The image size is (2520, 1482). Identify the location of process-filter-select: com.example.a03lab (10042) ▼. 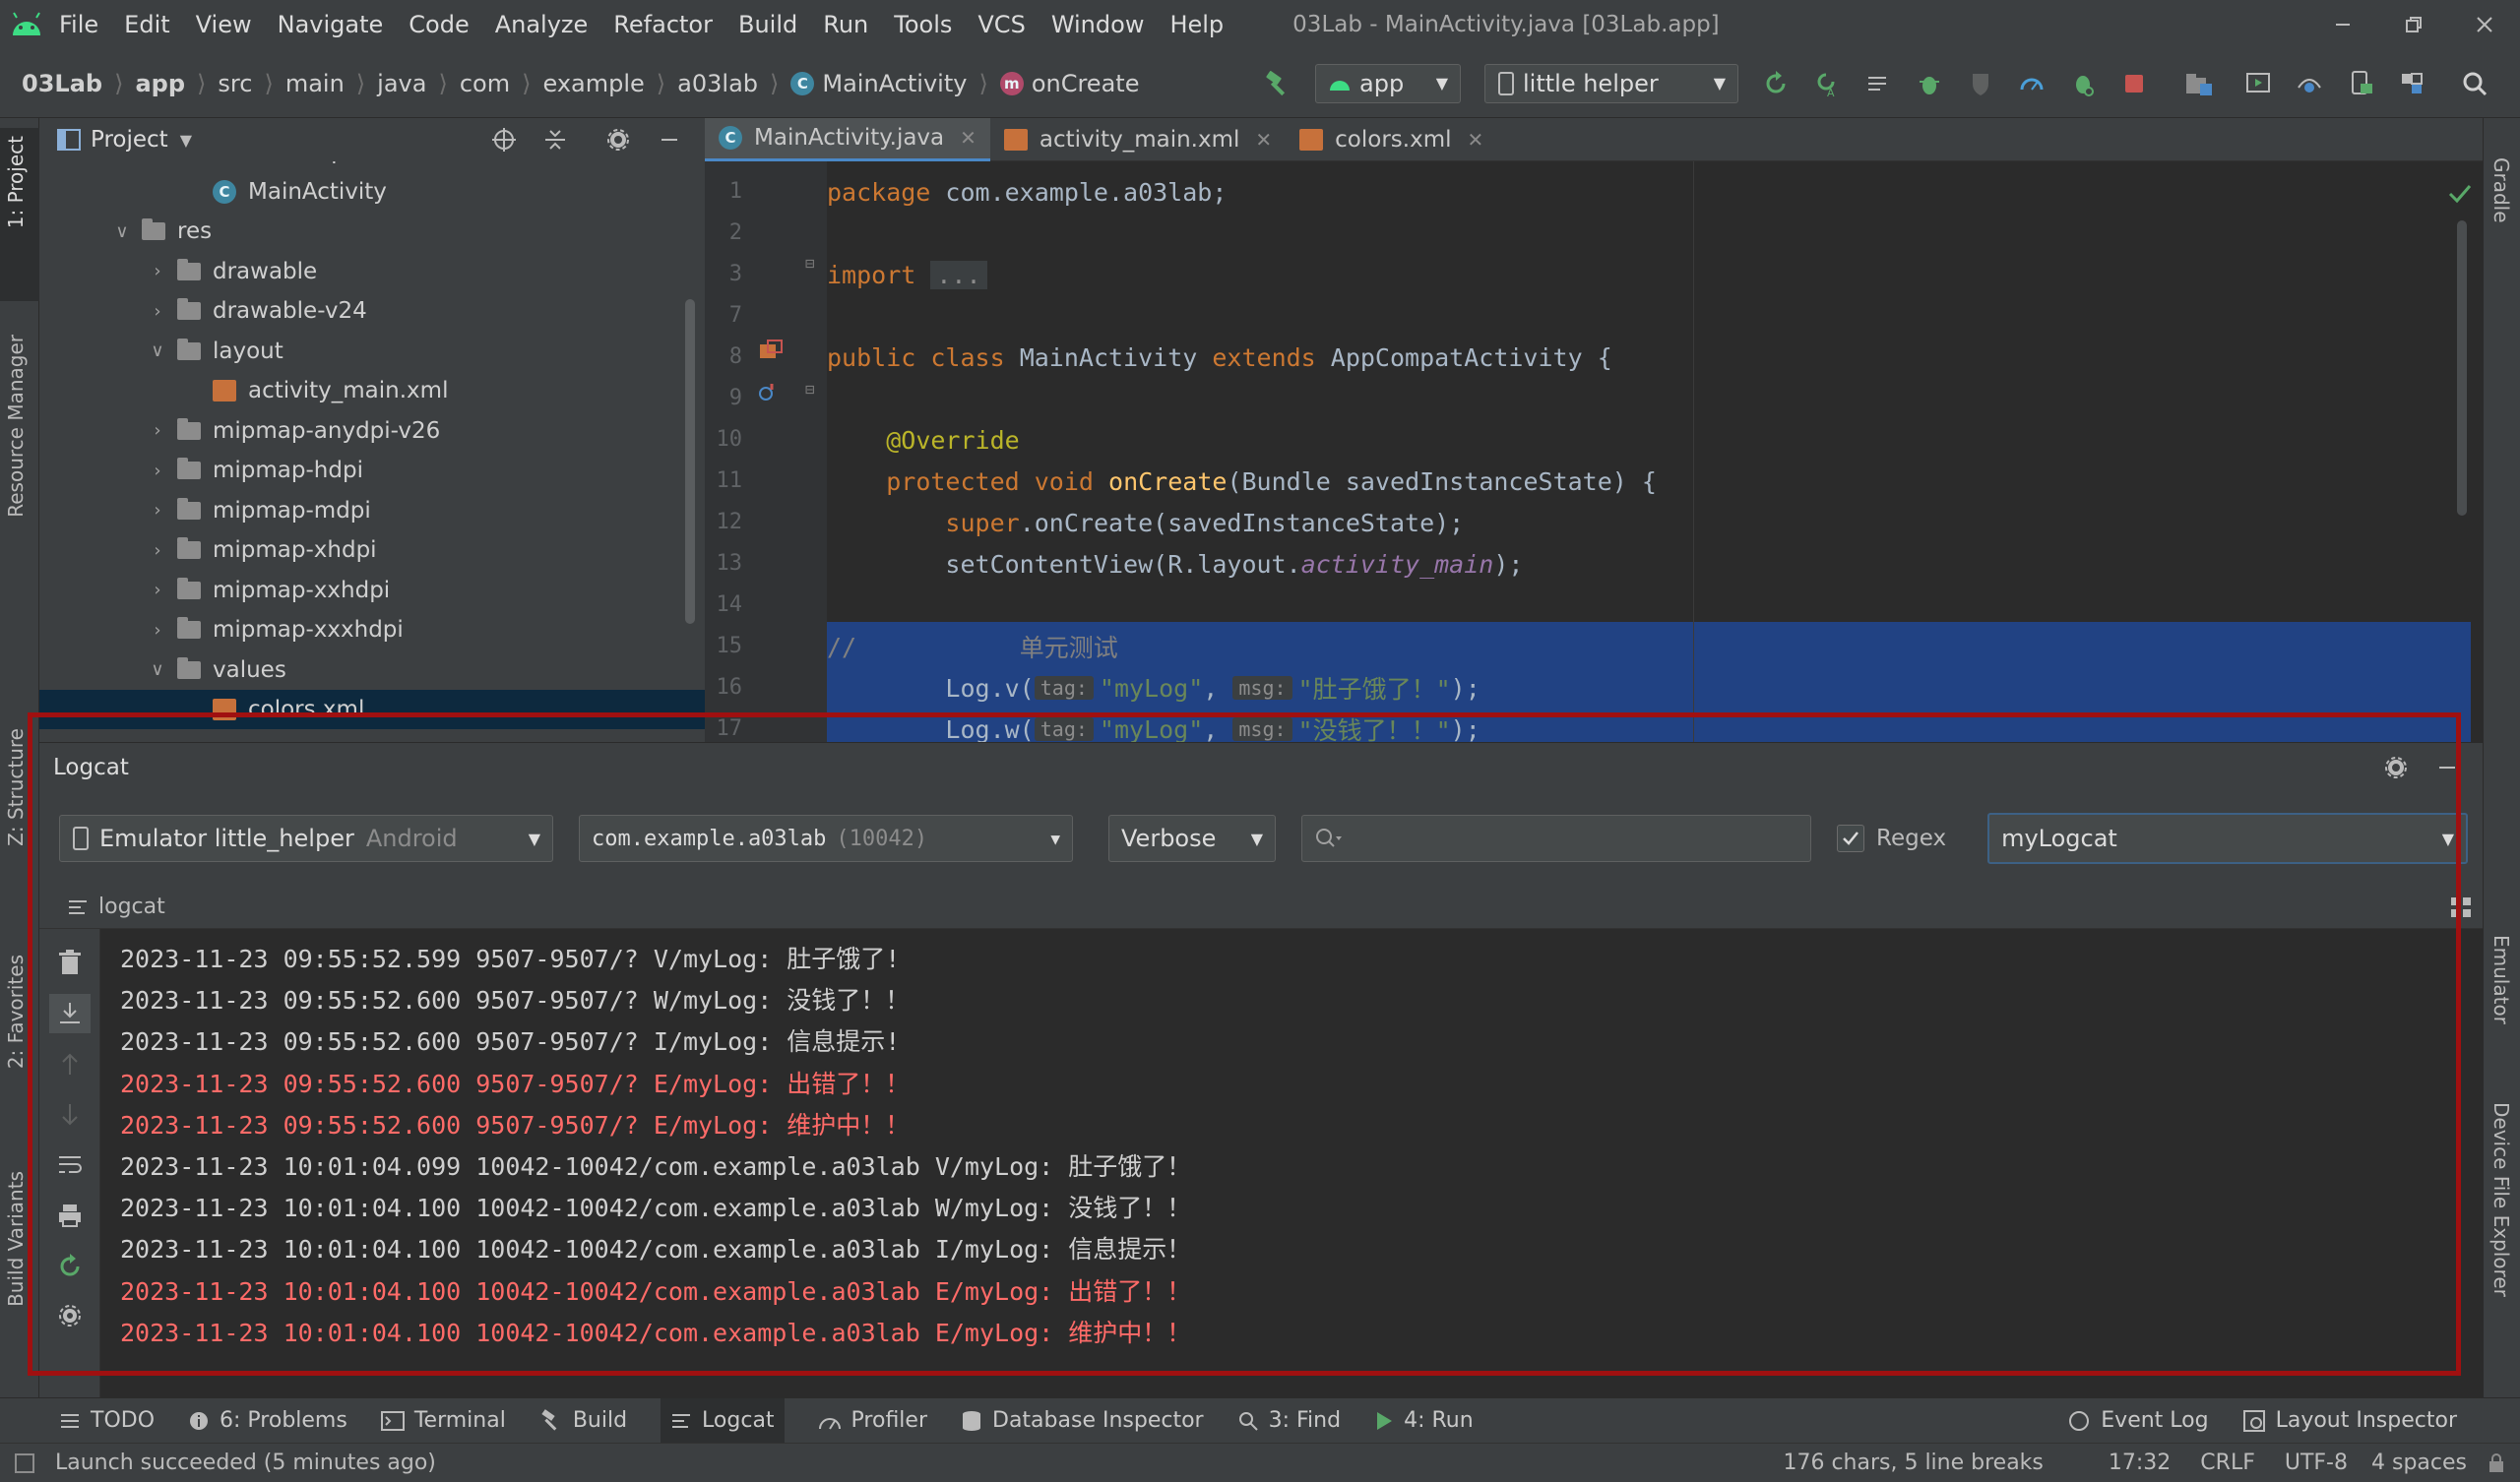
(826, 838).